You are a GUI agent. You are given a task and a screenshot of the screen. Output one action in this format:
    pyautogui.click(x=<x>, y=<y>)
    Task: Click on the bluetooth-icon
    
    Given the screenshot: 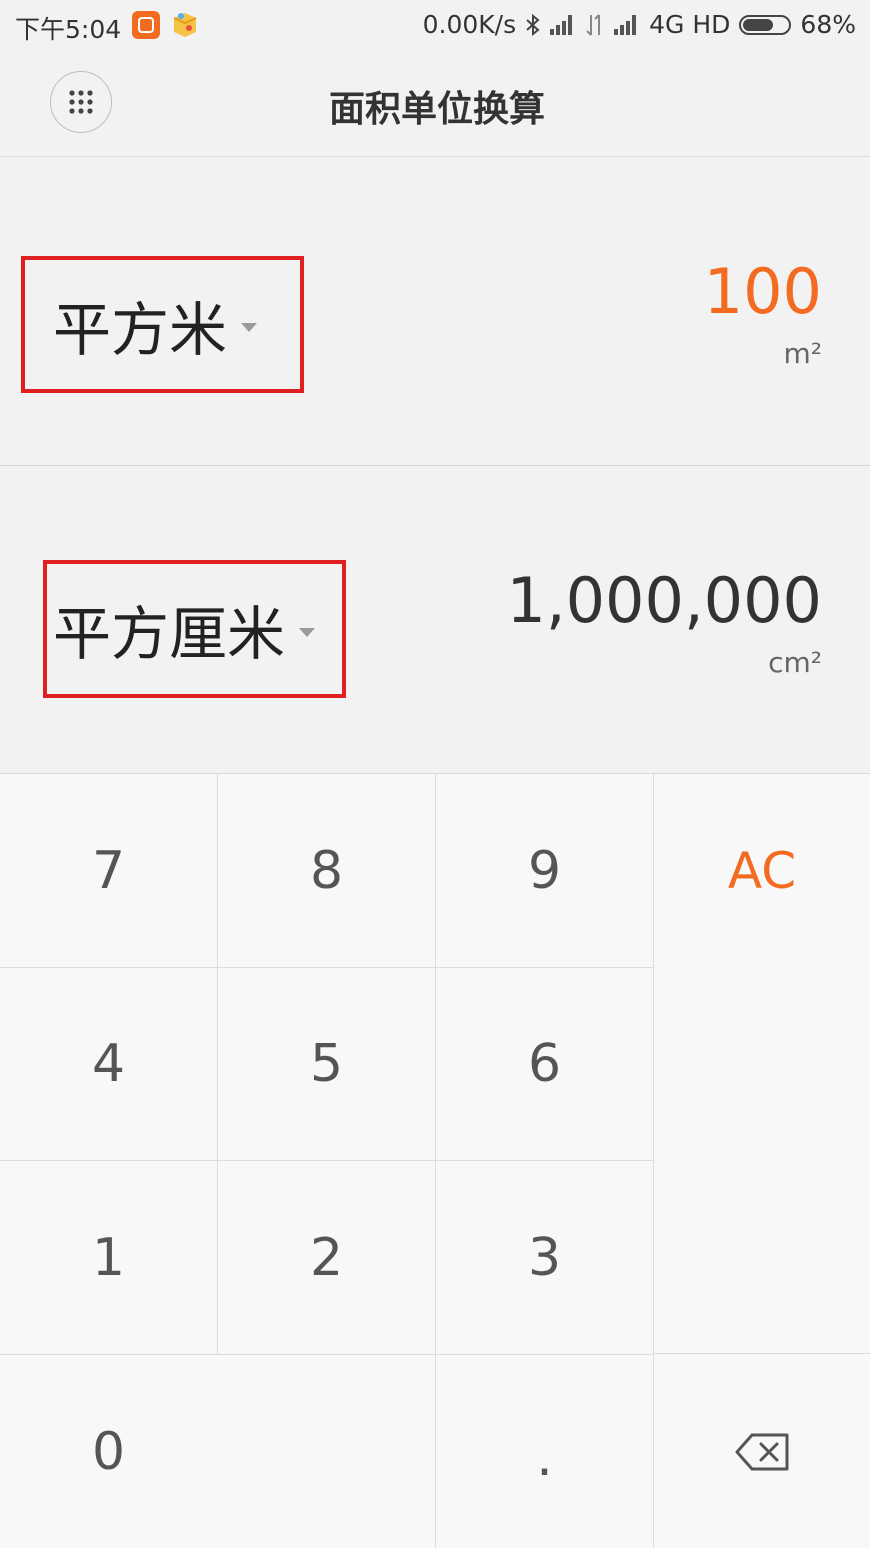 What is the action you would take?
    pyautogui.click(x=533, y=24)
    